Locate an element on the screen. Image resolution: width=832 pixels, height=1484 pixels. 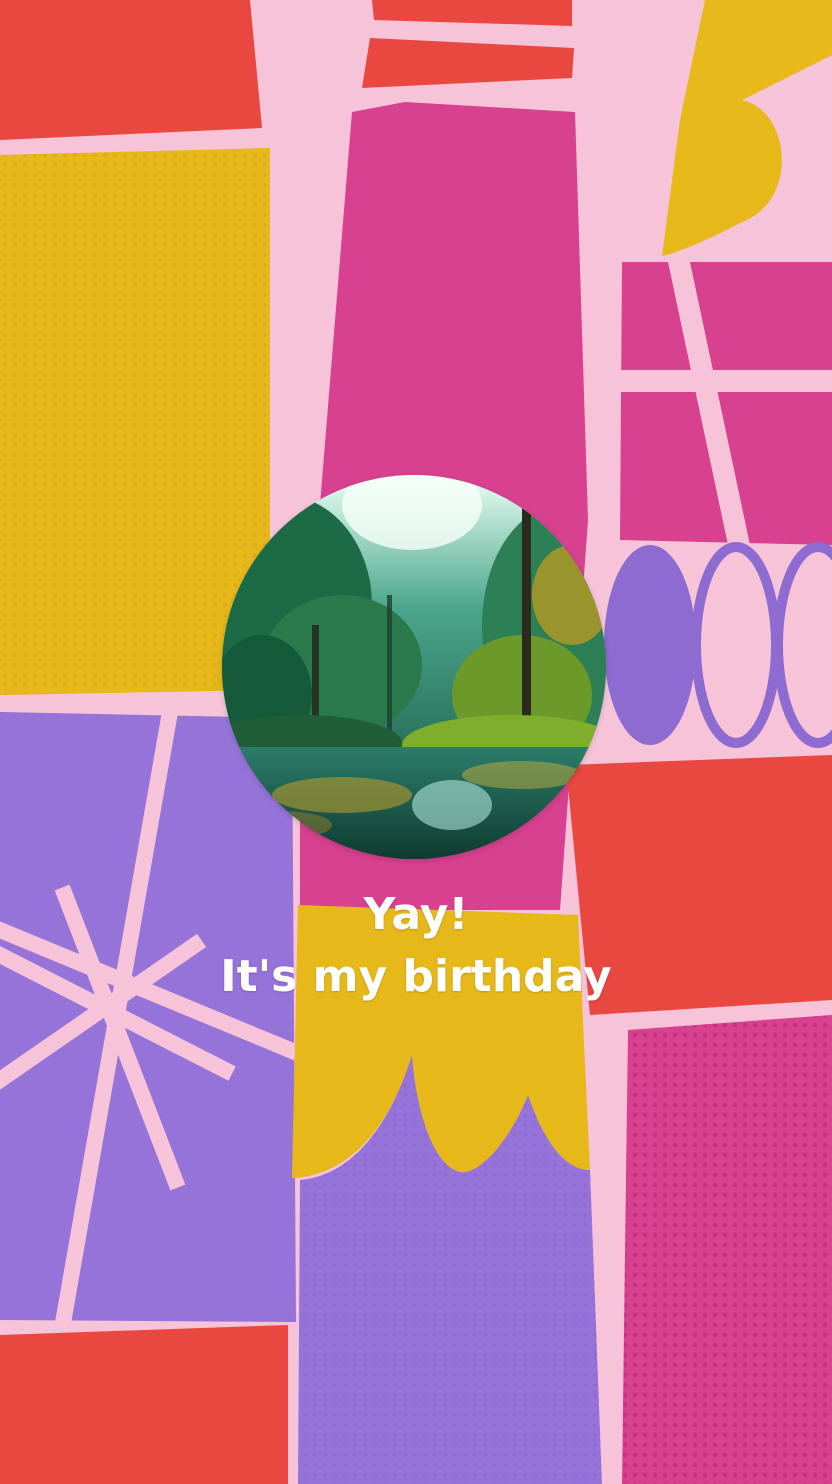
yellow-shape-top-right is located at coordinates (747, 128).